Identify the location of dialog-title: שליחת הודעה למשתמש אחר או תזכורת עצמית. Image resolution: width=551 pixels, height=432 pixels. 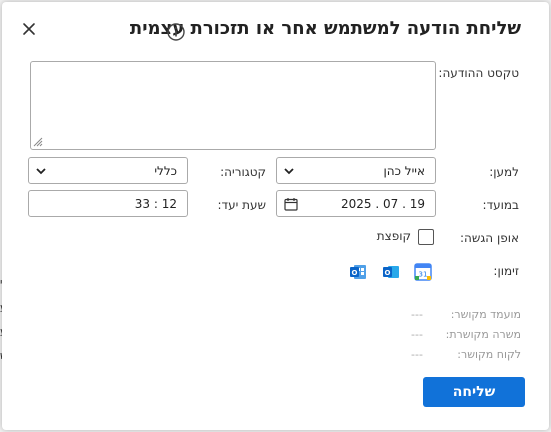
(325, 28).